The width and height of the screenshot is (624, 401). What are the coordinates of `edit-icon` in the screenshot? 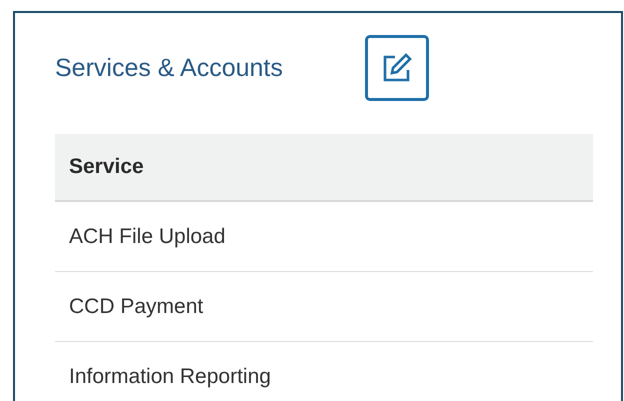 It's located at (396, 68).